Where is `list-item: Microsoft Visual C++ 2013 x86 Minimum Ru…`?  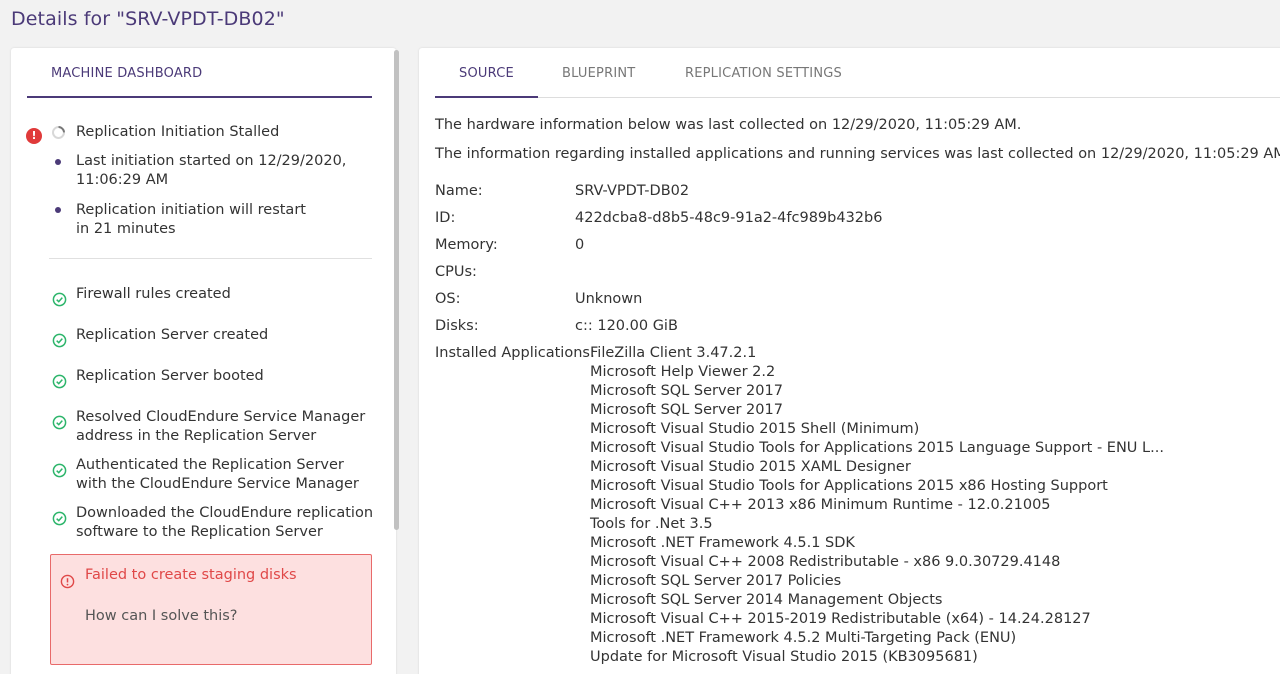 list-item: Microsoft Visual C++ 2013 x86 Minimum Ru… is located at coordinates (820, 505).